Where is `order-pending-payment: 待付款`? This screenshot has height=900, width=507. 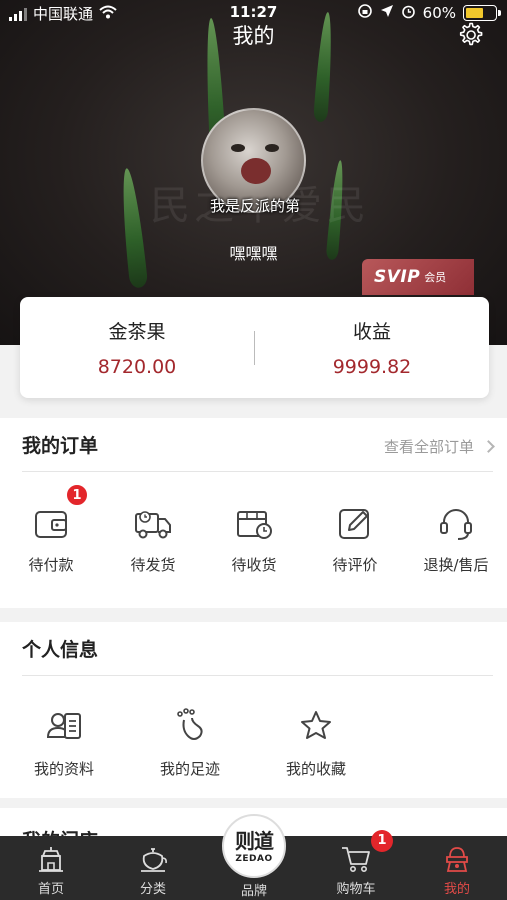
order-pending-payment: 待付款 is located at coordinates (51, 539).